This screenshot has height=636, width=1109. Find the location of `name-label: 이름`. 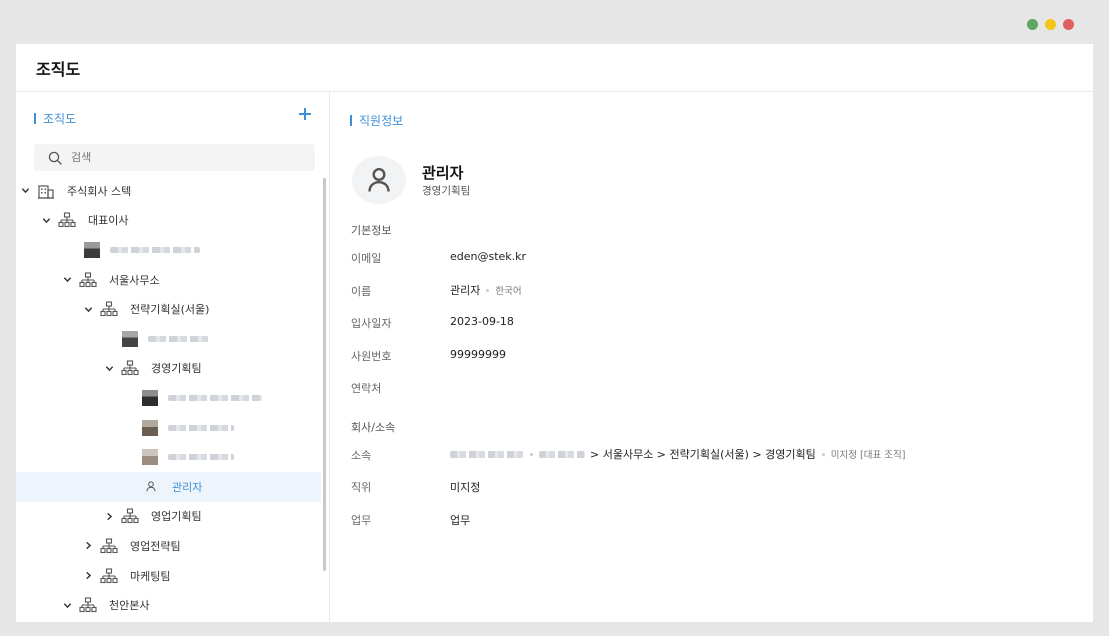

name-label: 이름 is located at coordinates (361, 291).